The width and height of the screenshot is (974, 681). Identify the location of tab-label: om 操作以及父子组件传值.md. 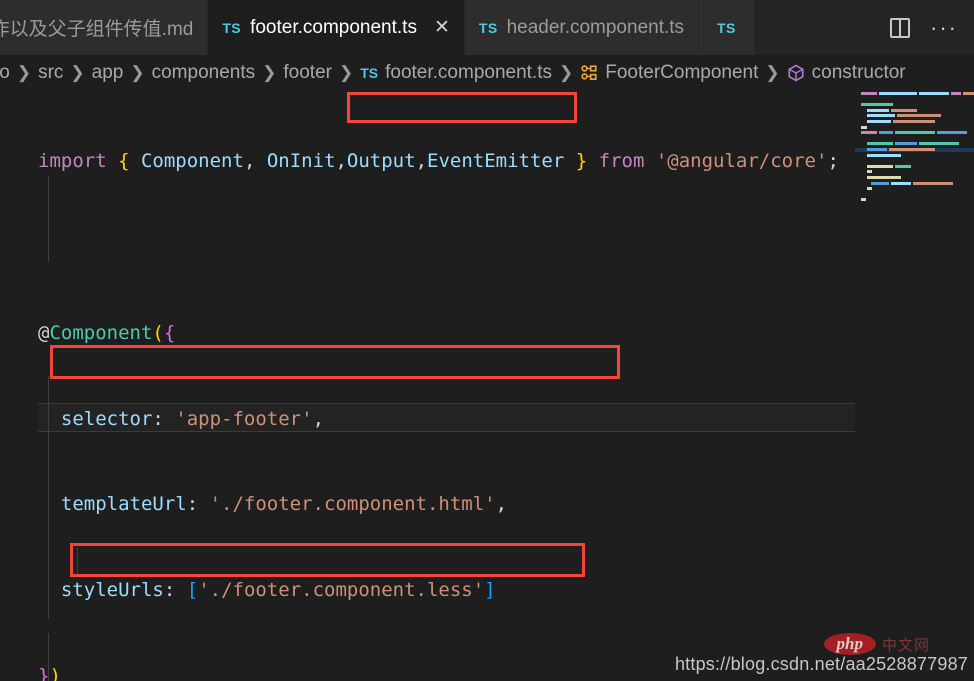
(97, 29).